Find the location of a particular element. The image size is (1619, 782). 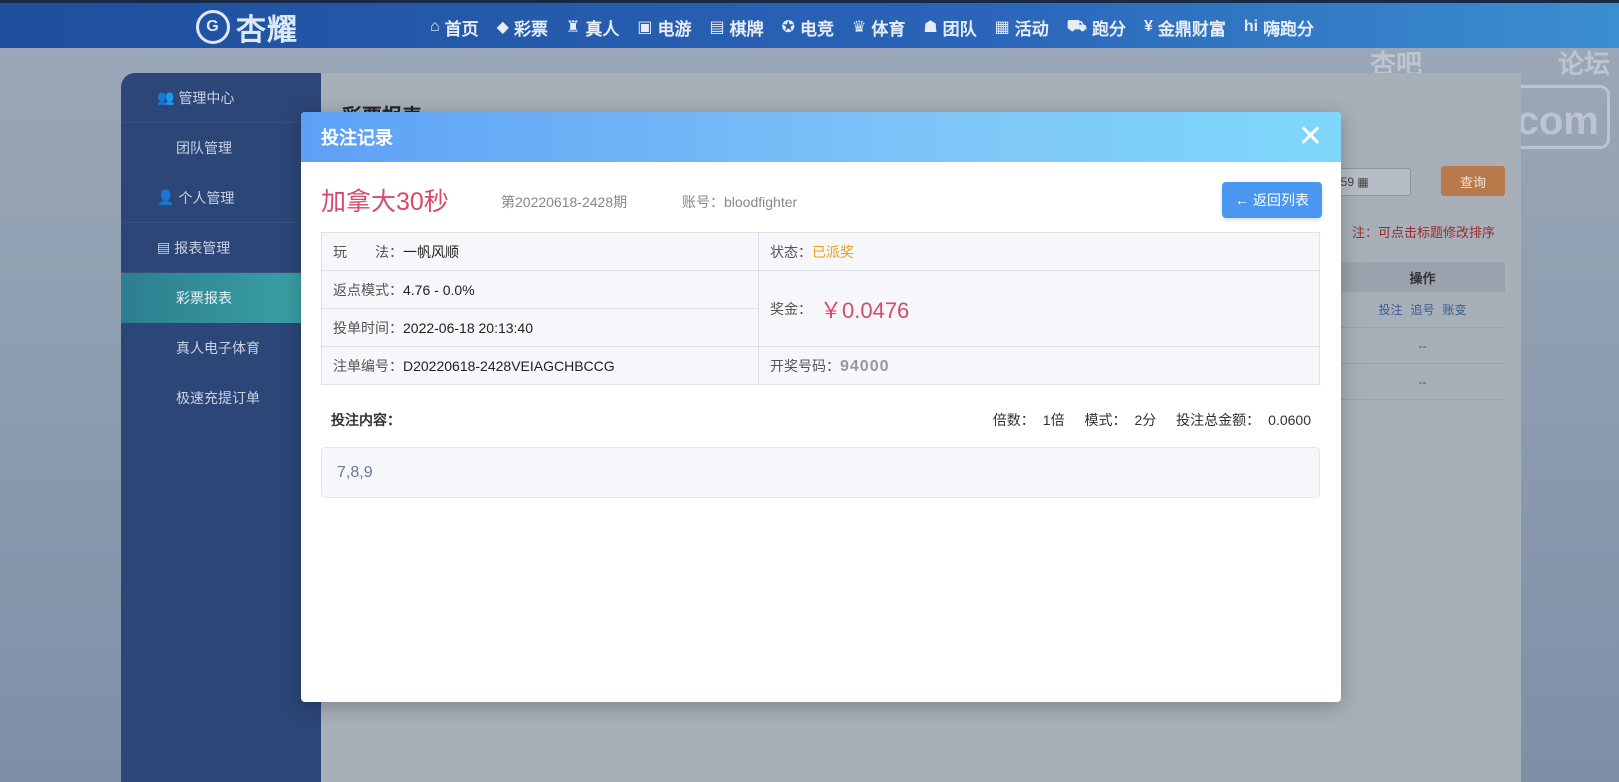

nav-label: 电竞 is located at coordinates (816, 29).